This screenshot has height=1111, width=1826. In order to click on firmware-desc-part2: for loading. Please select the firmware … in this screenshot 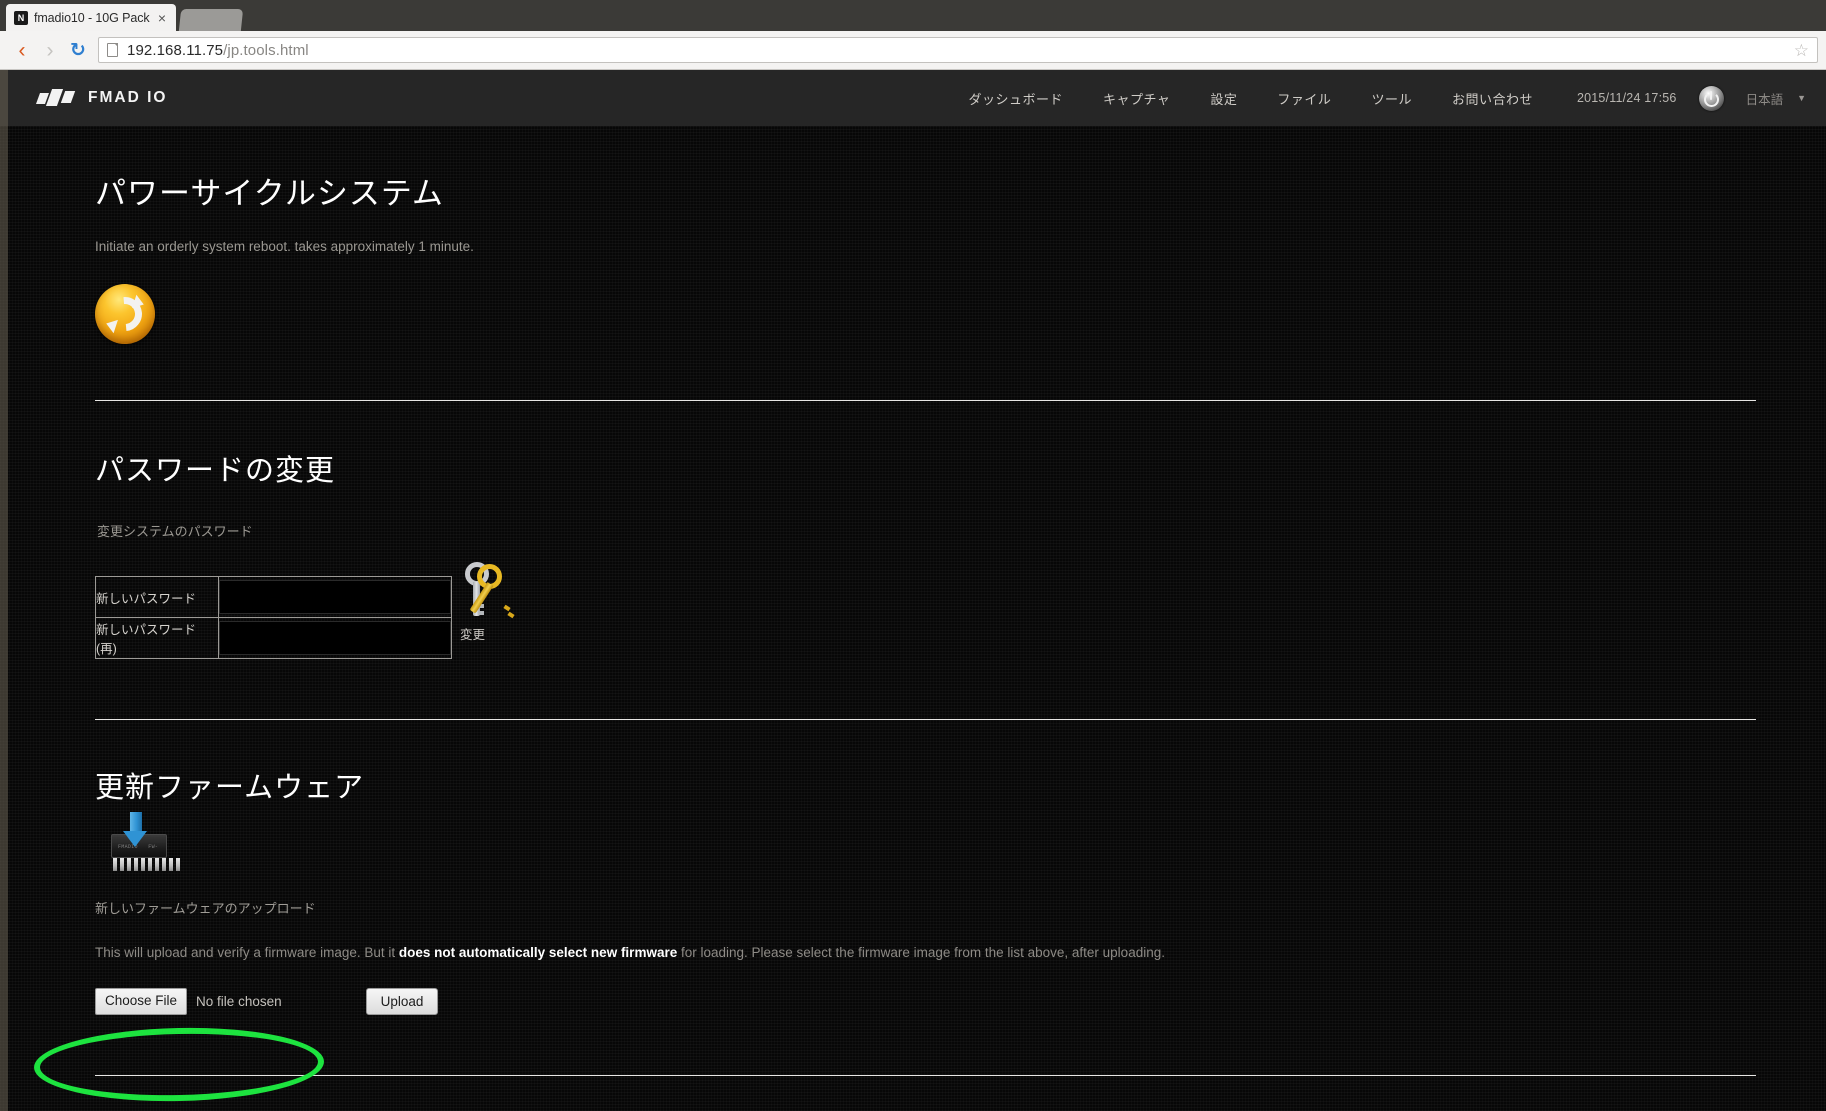, I will do `click(921, 952)`.